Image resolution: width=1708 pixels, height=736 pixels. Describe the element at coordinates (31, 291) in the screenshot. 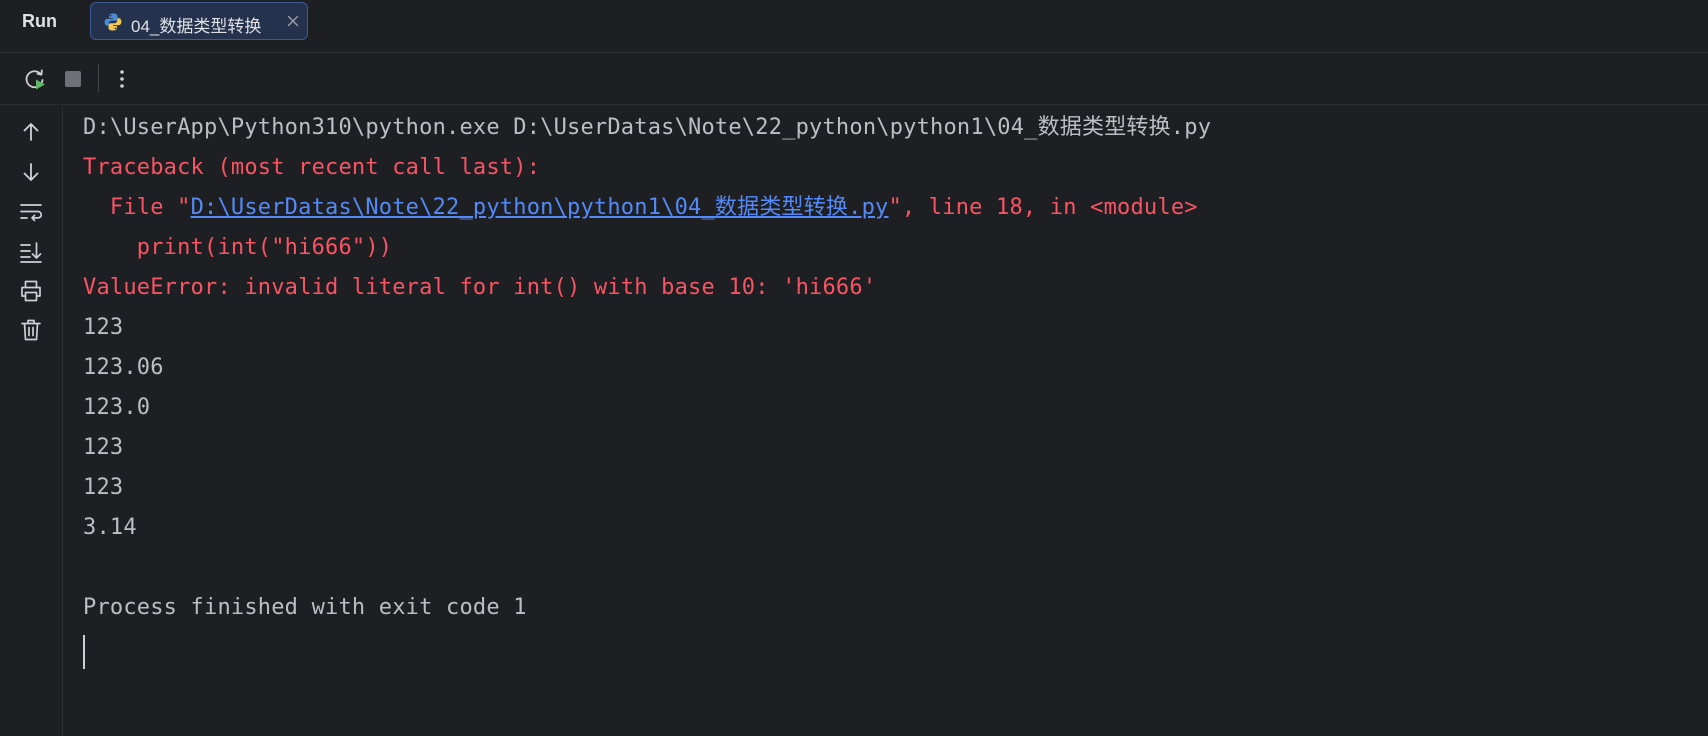

I see `print-icon` at that location.